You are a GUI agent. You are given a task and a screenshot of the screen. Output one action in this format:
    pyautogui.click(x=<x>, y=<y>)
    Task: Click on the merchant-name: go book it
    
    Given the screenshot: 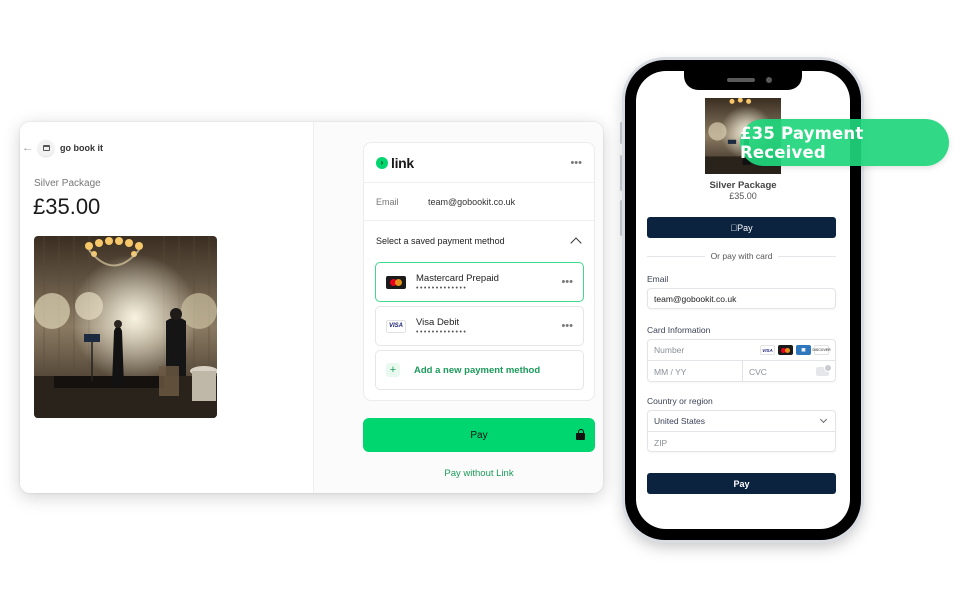 What is the action you would take?
    pyautogui.click(x=81, y=148)
    